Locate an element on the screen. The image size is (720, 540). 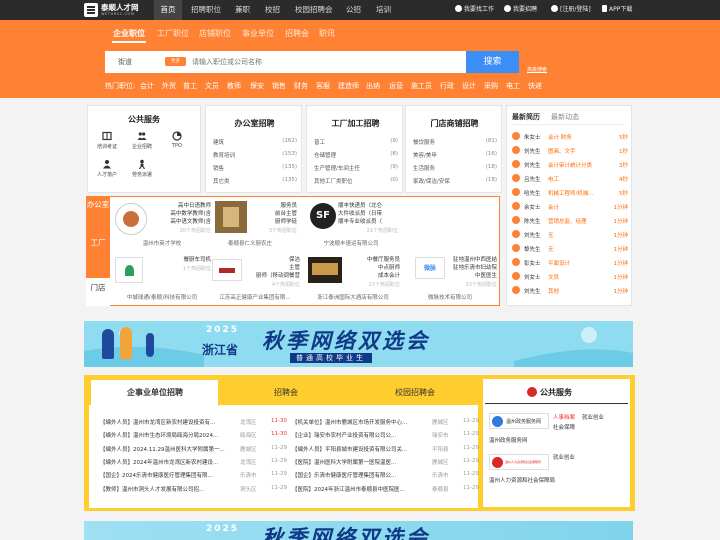
category-title: 工厂加工招聘 is located at coordinates (355, 123).